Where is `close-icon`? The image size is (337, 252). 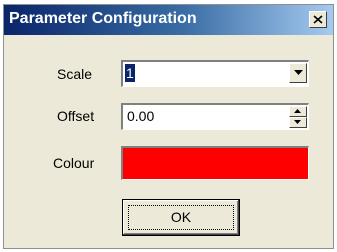
close-icon is located at coordinates (318, 19).